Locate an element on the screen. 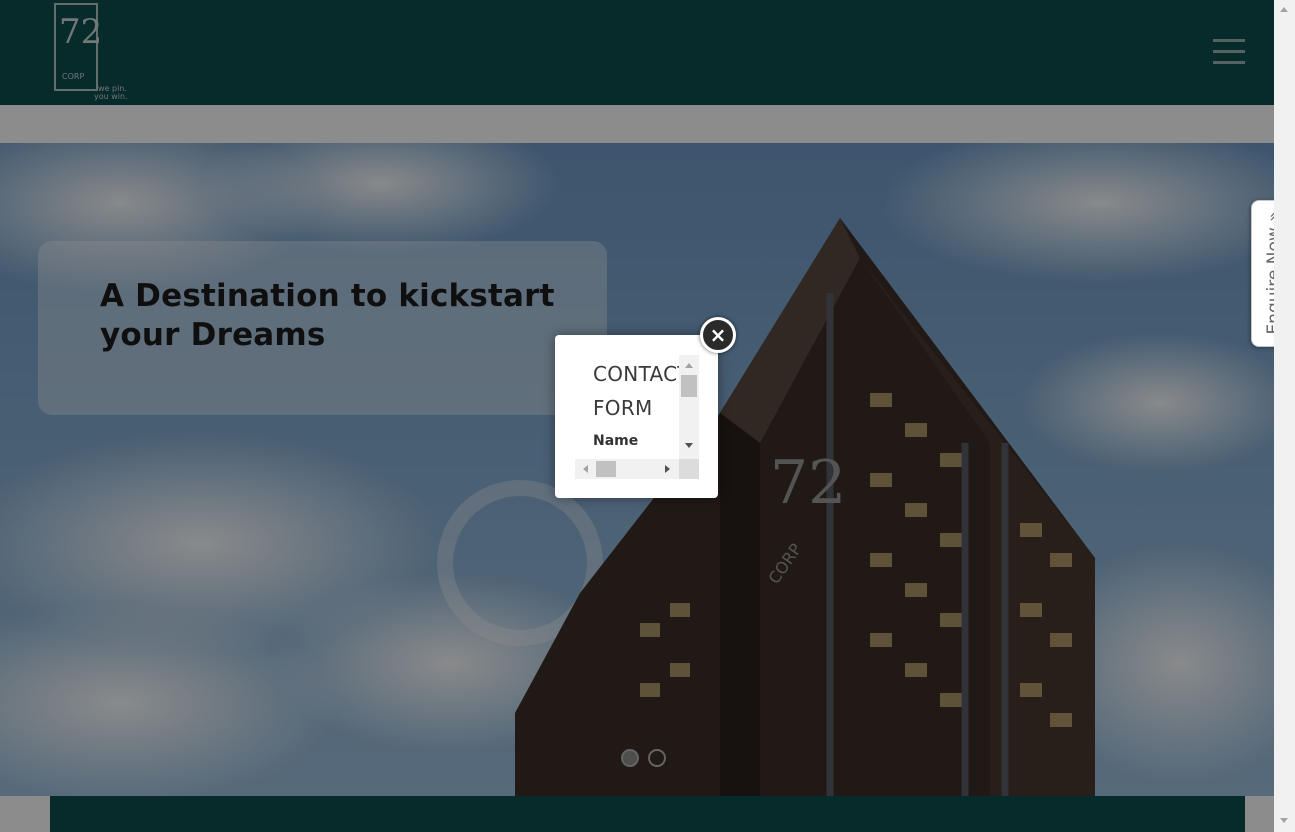 Image resolution: width=1295 pixels, height=832 pixels. contact-form-frame: CONTACT FORM Name is located at coordinates (637, 417).